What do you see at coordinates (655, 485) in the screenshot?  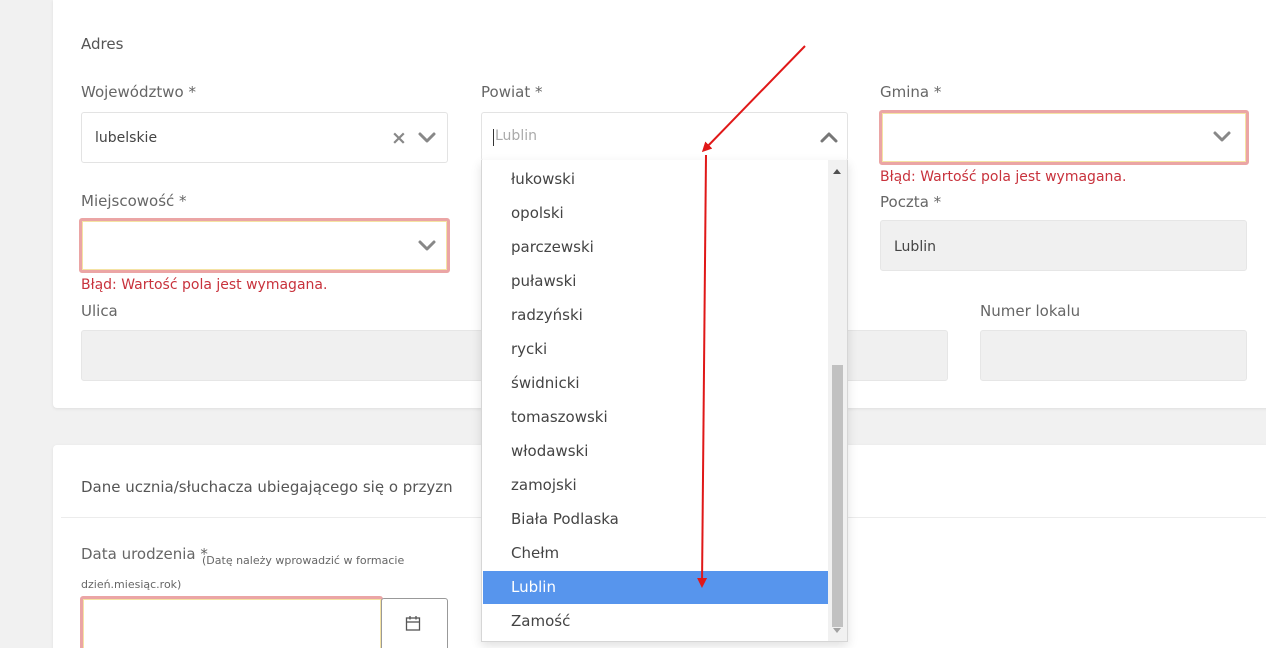 I see `dropdown-option: zamojski` at bounding box center [655, 485].